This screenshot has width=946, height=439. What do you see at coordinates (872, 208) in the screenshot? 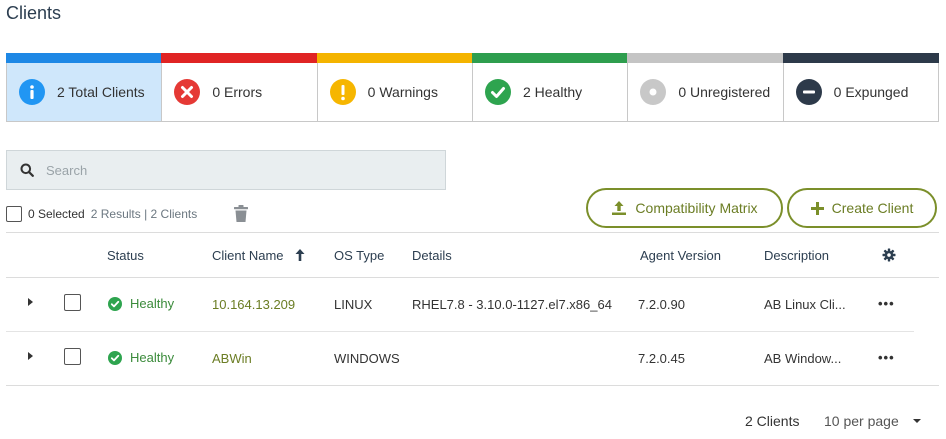
I see `create-client-label: Create Client` at bounding box center [872, 208].